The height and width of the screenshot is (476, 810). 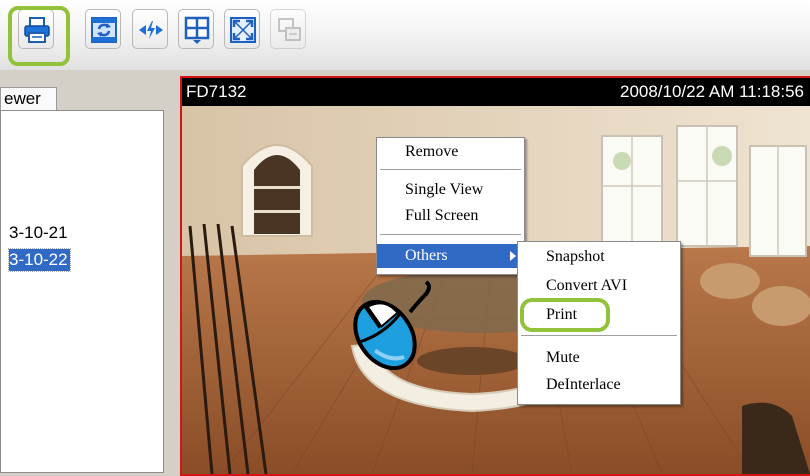 I want to click on context-menu: Remove Single View Full Screen Others, so click(x=450, y=206).